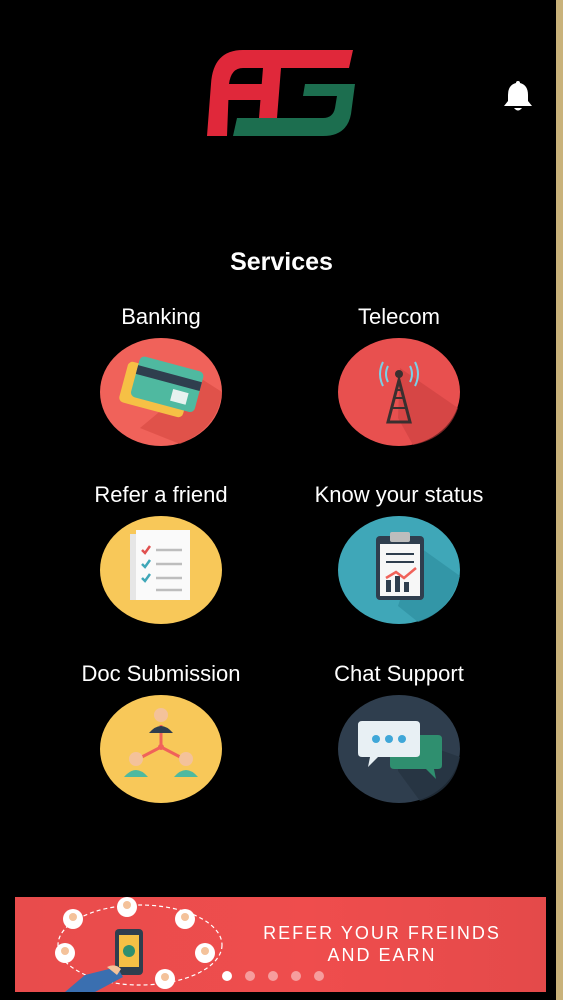 This screenshot has width=563, height=1000. I want to click on service-chat-support: Chat Support, so click(399, 731).